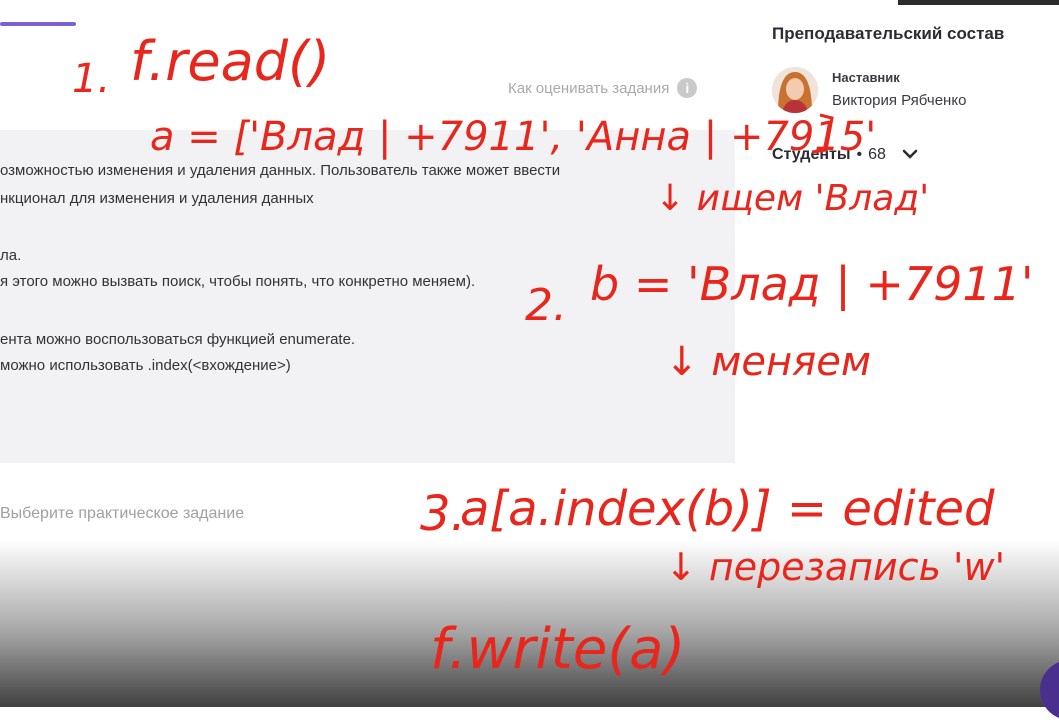 This screenshot has width=1059, height=720. Describe the element at coordinates (145, 365) in the screenshot. I see `task-line: можно использовать .index(<вхождение>)` at that location.